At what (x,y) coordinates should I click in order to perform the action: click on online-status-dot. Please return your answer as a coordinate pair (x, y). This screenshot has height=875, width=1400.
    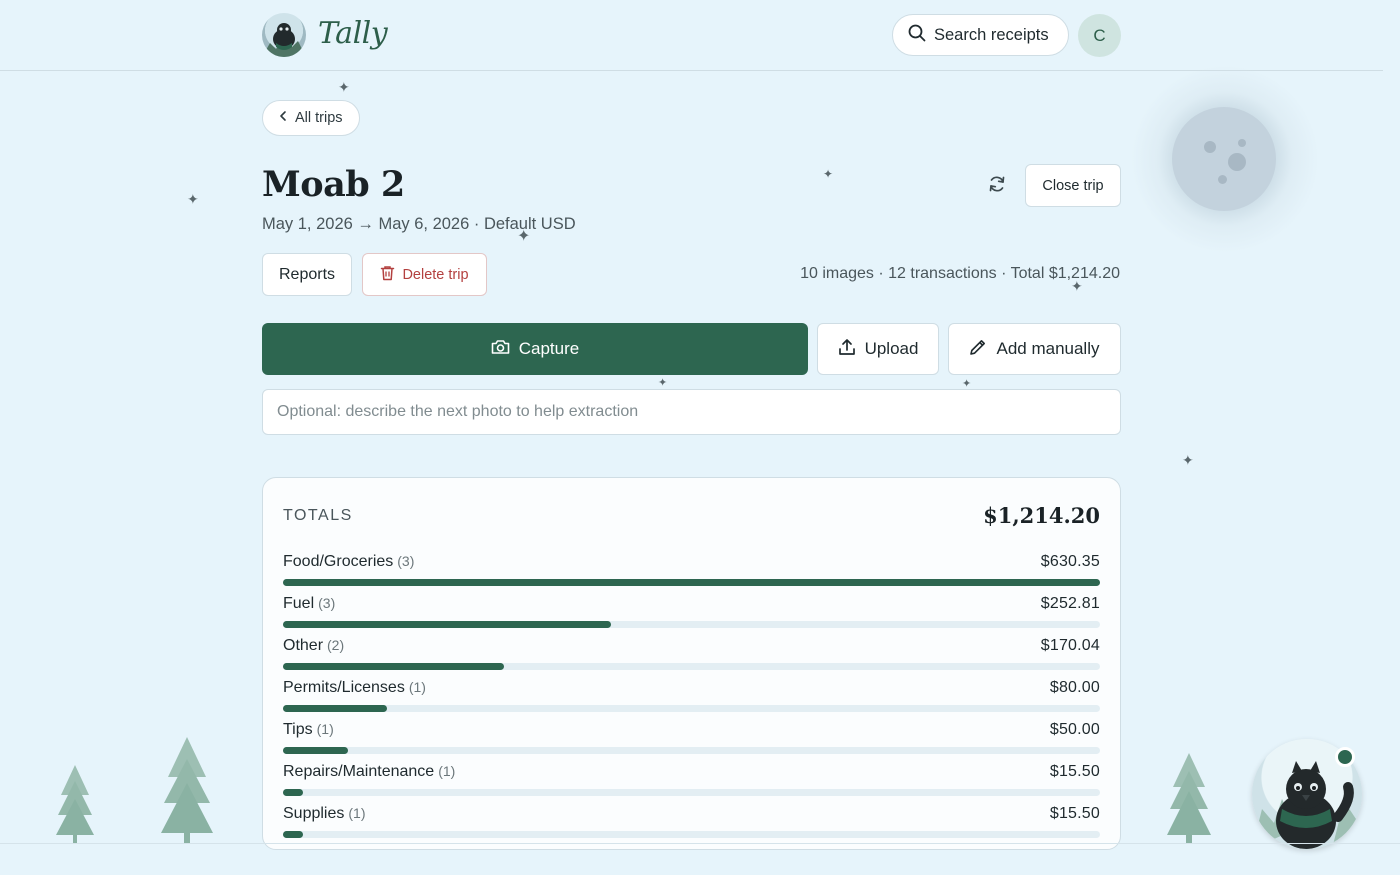
    Looking at the image, I should click on (1345, 757).